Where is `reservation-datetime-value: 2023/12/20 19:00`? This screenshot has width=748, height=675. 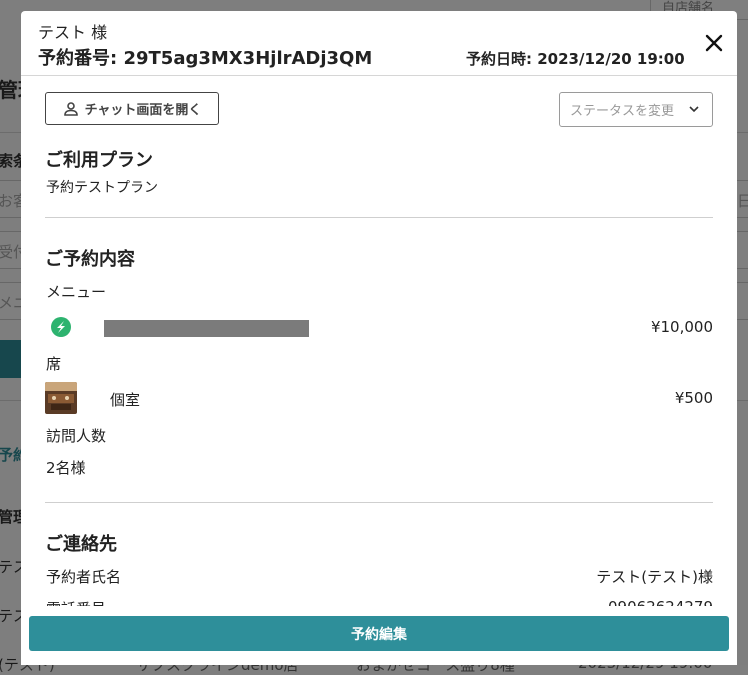
reservation-datetime-value: 2023/12/20 19:00 is located at coordinates (611, 59).